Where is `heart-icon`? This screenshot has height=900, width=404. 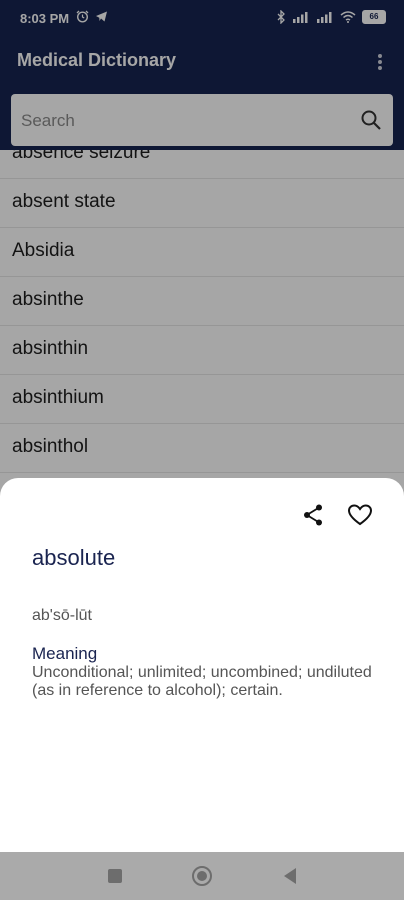
heart-icon is located at coordinates (360, 515).